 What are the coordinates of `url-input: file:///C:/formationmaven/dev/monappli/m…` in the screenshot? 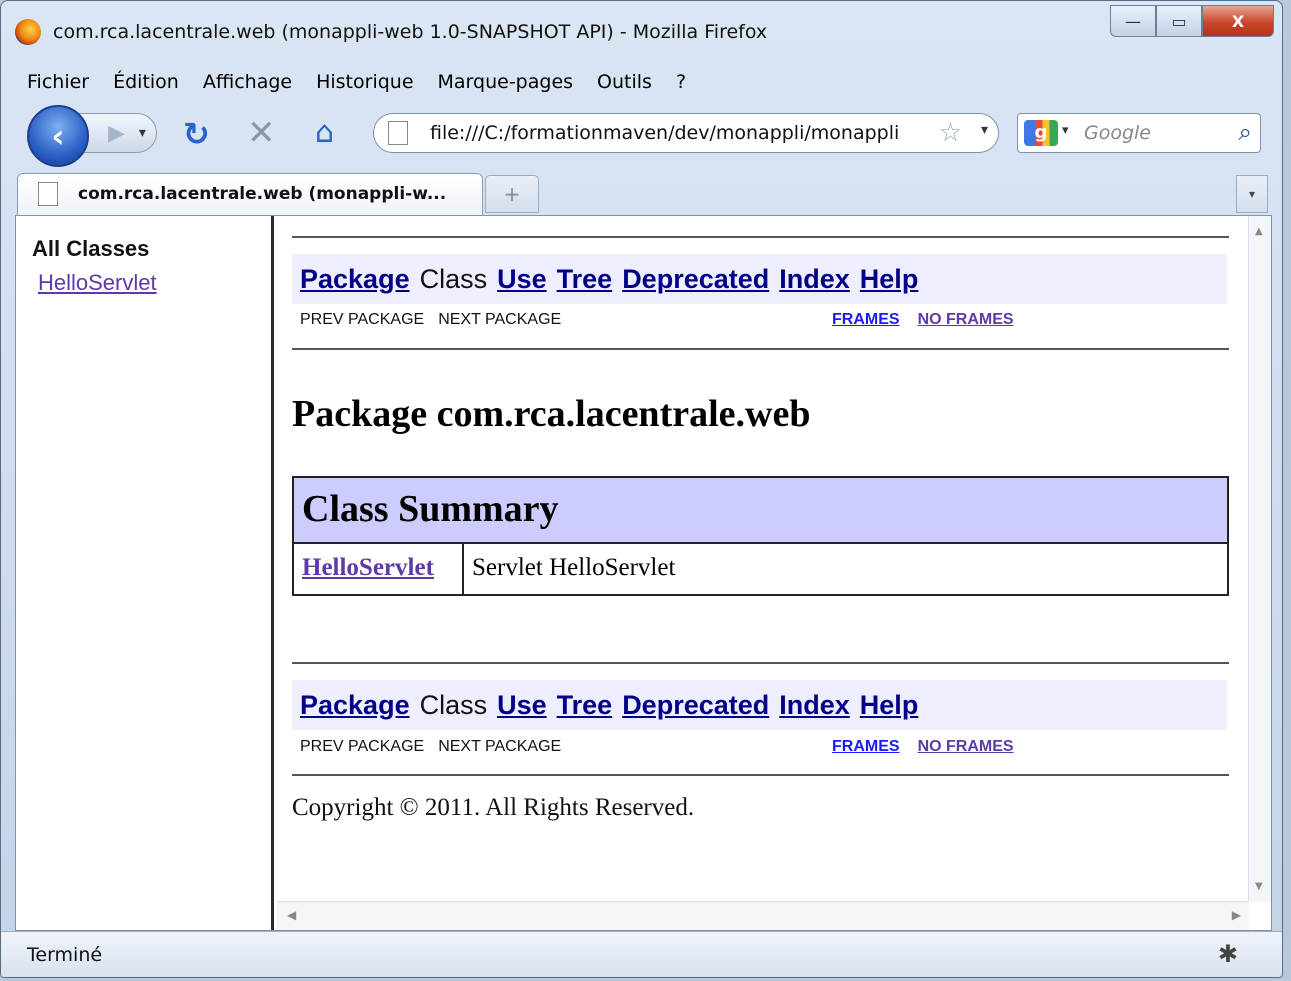 It's located at (665, 133).